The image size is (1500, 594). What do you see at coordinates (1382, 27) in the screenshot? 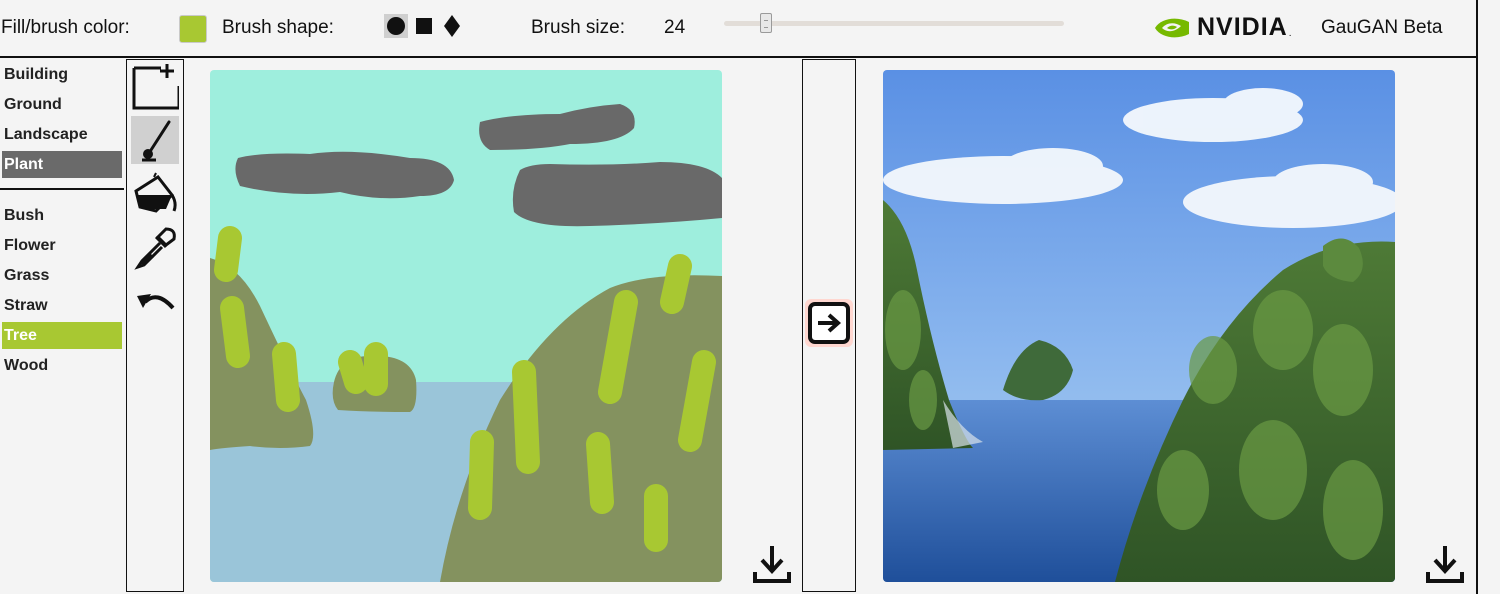
I see `app-title: GauGAN Beta` at bounding box center [1382, 27].